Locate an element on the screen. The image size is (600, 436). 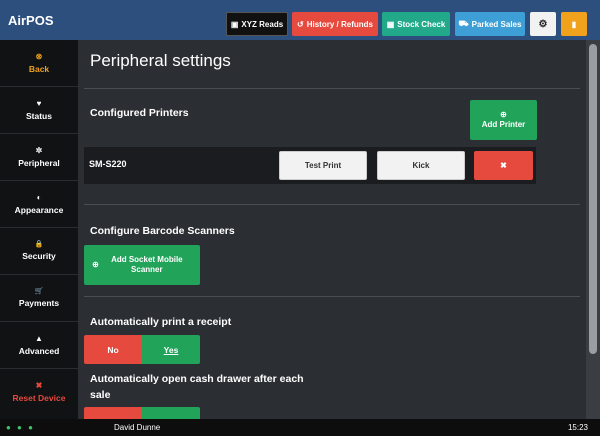
device-button: ▮ is located at coordinates (574, 24).